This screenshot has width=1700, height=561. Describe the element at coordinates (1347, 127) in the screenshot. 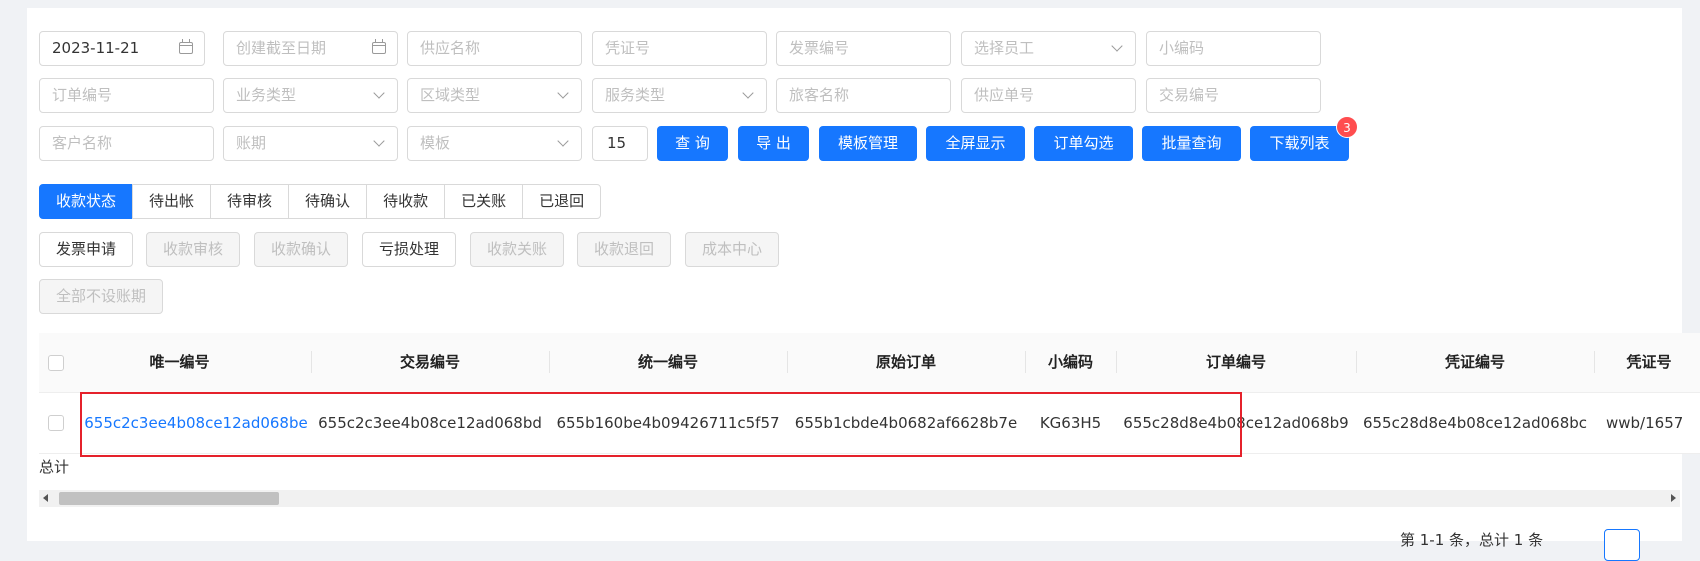

I see `download-count-badge: 3` at that location.